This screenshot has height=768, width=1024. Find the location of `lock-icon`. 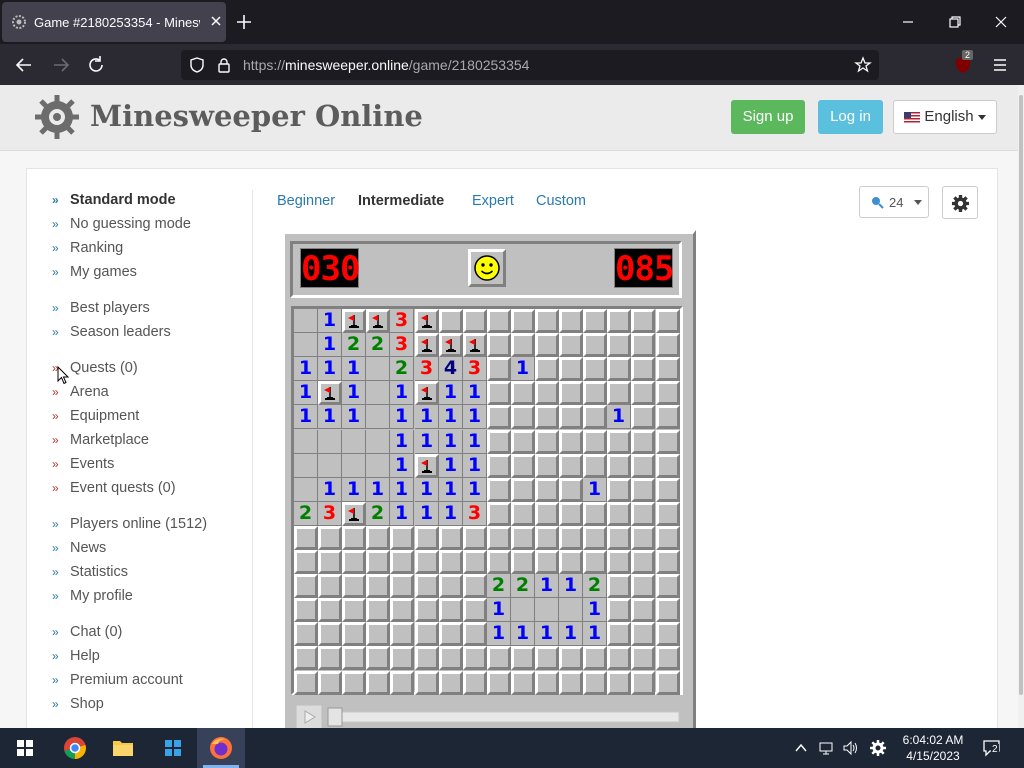

lock-icon is located at coordinates (224, 65).